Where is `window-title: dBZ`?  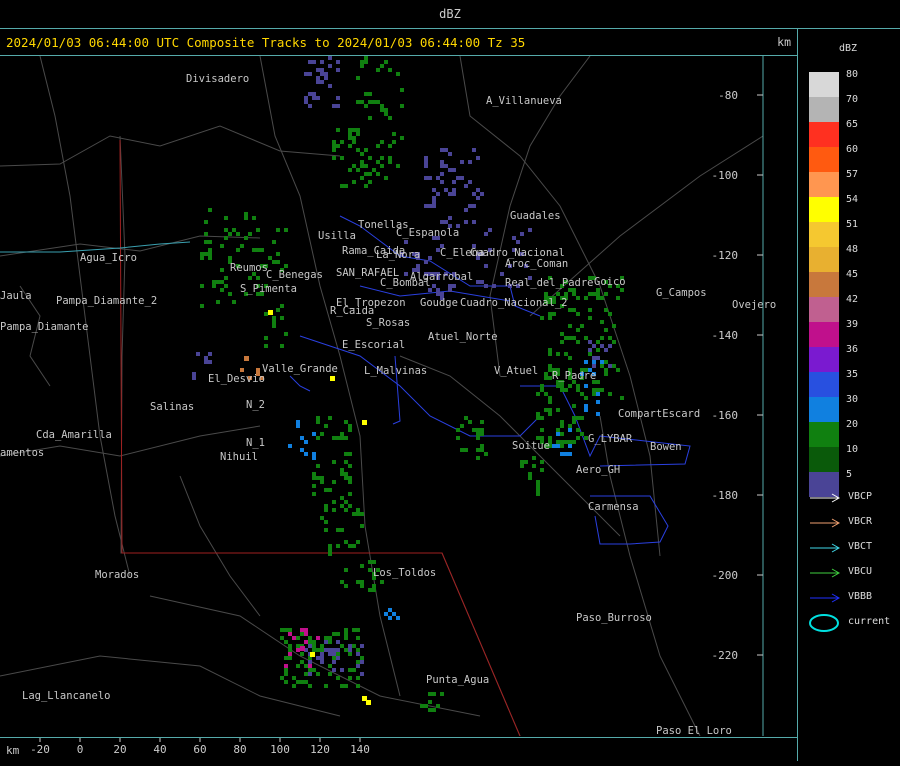 window-title: dBZ is located at coordinates (450, 14).